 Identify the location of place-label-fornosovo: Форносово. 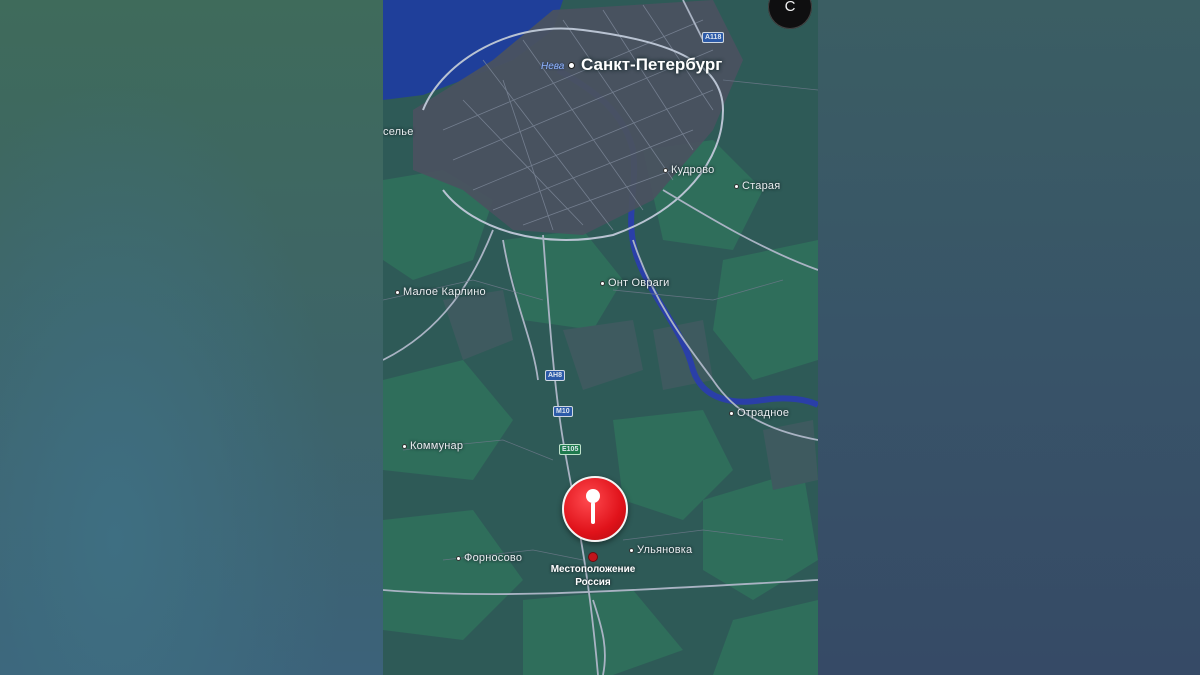
(489, 558).